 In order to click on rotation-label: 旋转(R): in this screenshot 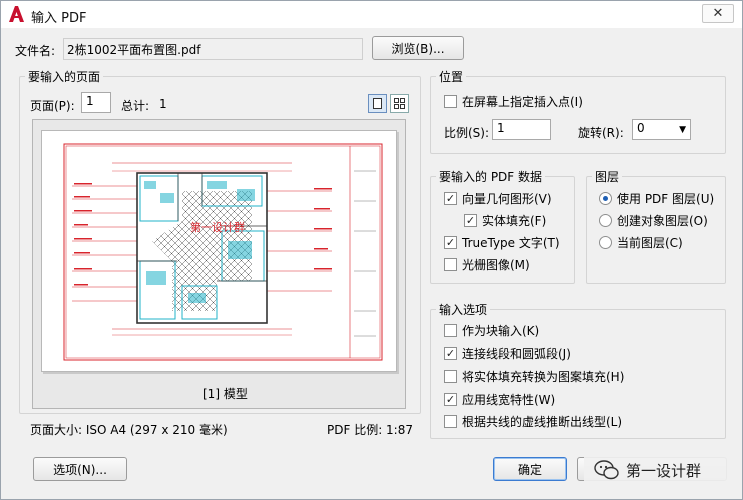, I will do `click(601, 133)`.